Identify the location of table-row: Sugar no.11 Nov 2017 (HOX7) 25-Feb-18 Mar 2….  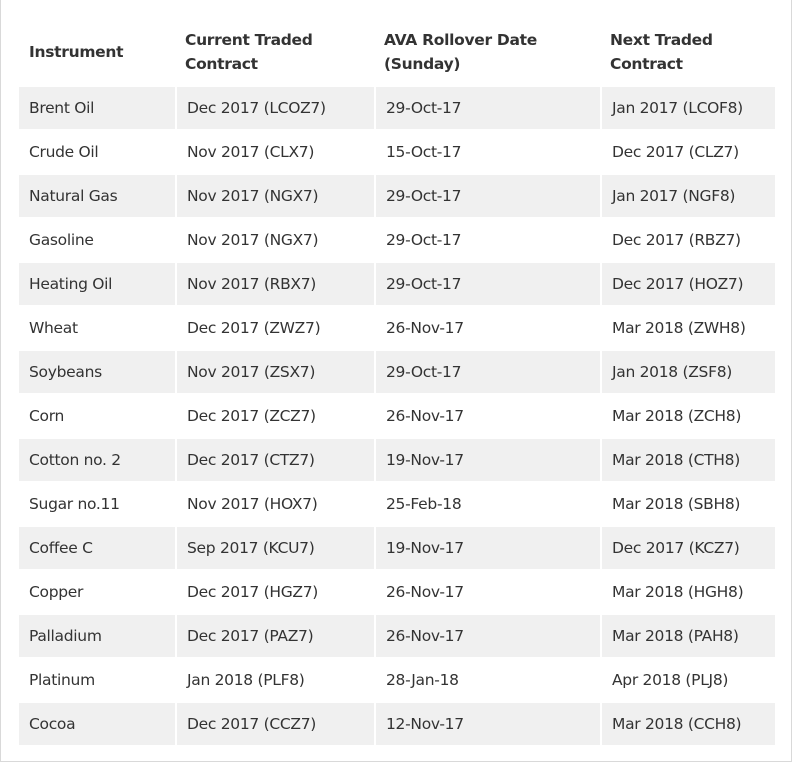
(397, 504).